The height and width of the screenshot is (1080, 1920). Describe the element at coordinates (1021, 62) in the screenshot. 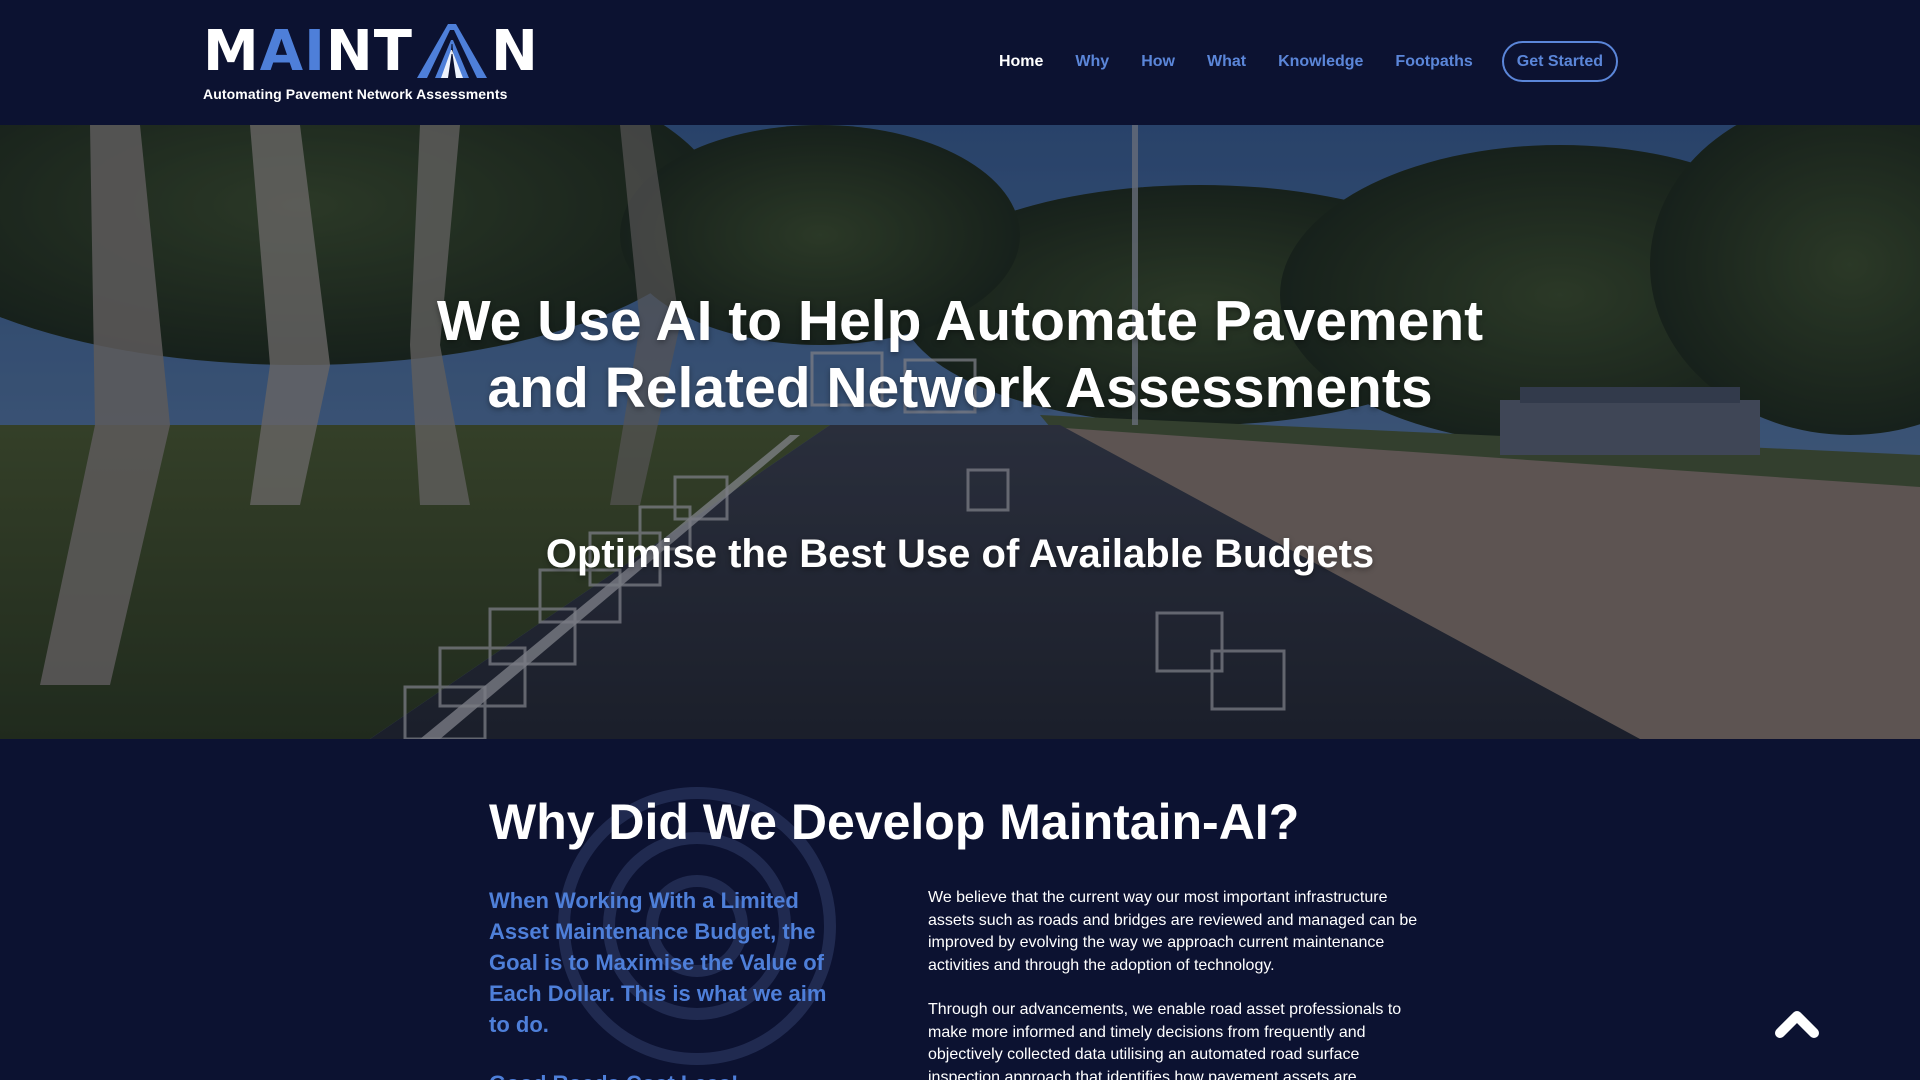

I see `nav-home: Home` at that location.